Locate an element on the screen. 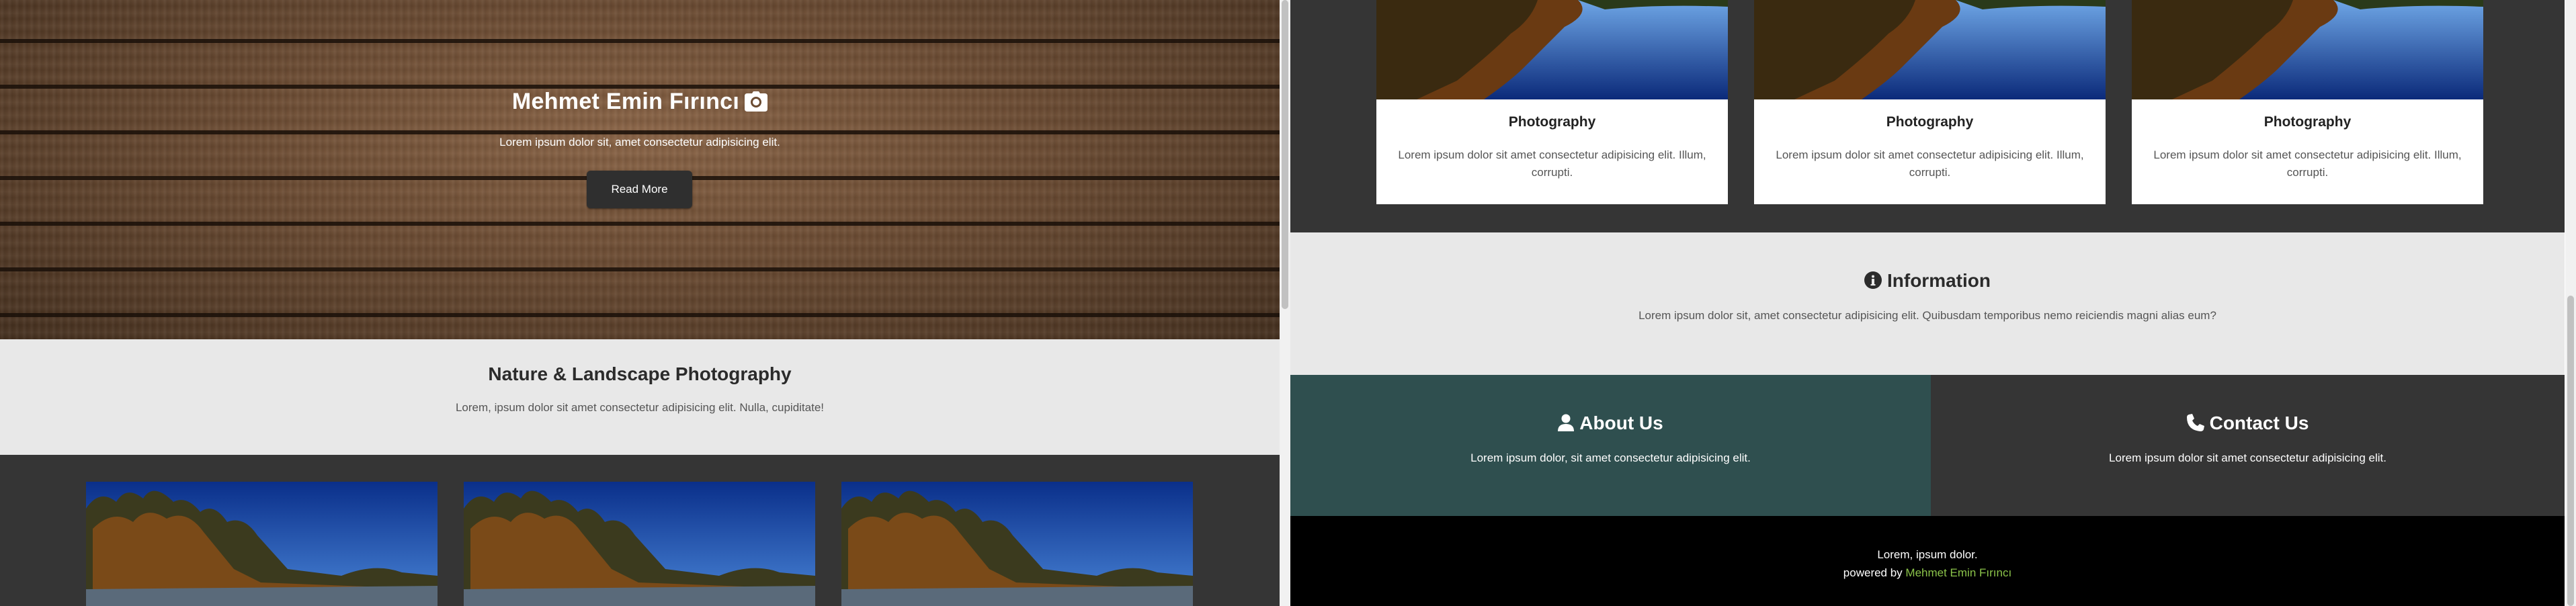  about-title-text: About Us is located at coordinates (1621, 423).